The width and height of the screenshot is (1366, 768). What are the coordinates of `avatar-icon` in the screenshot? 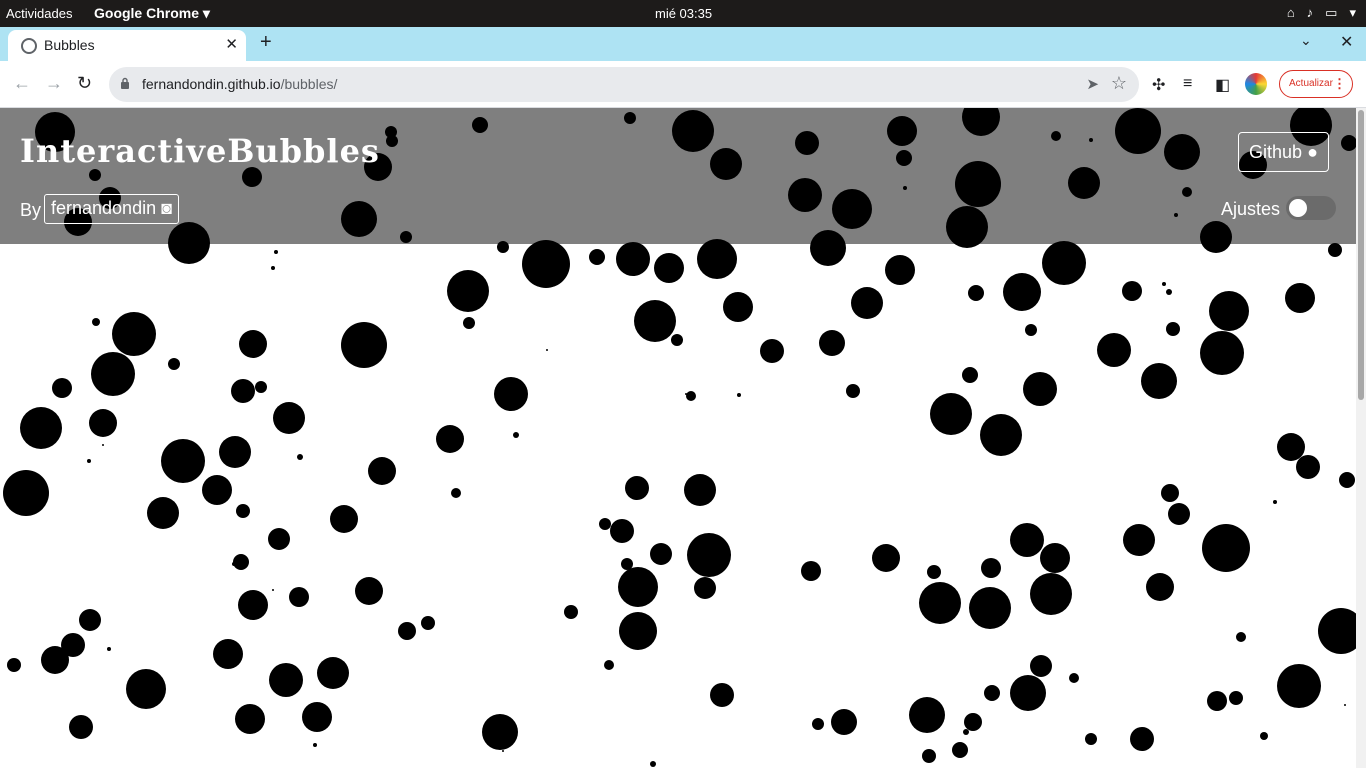 It's located at (1256, 84).